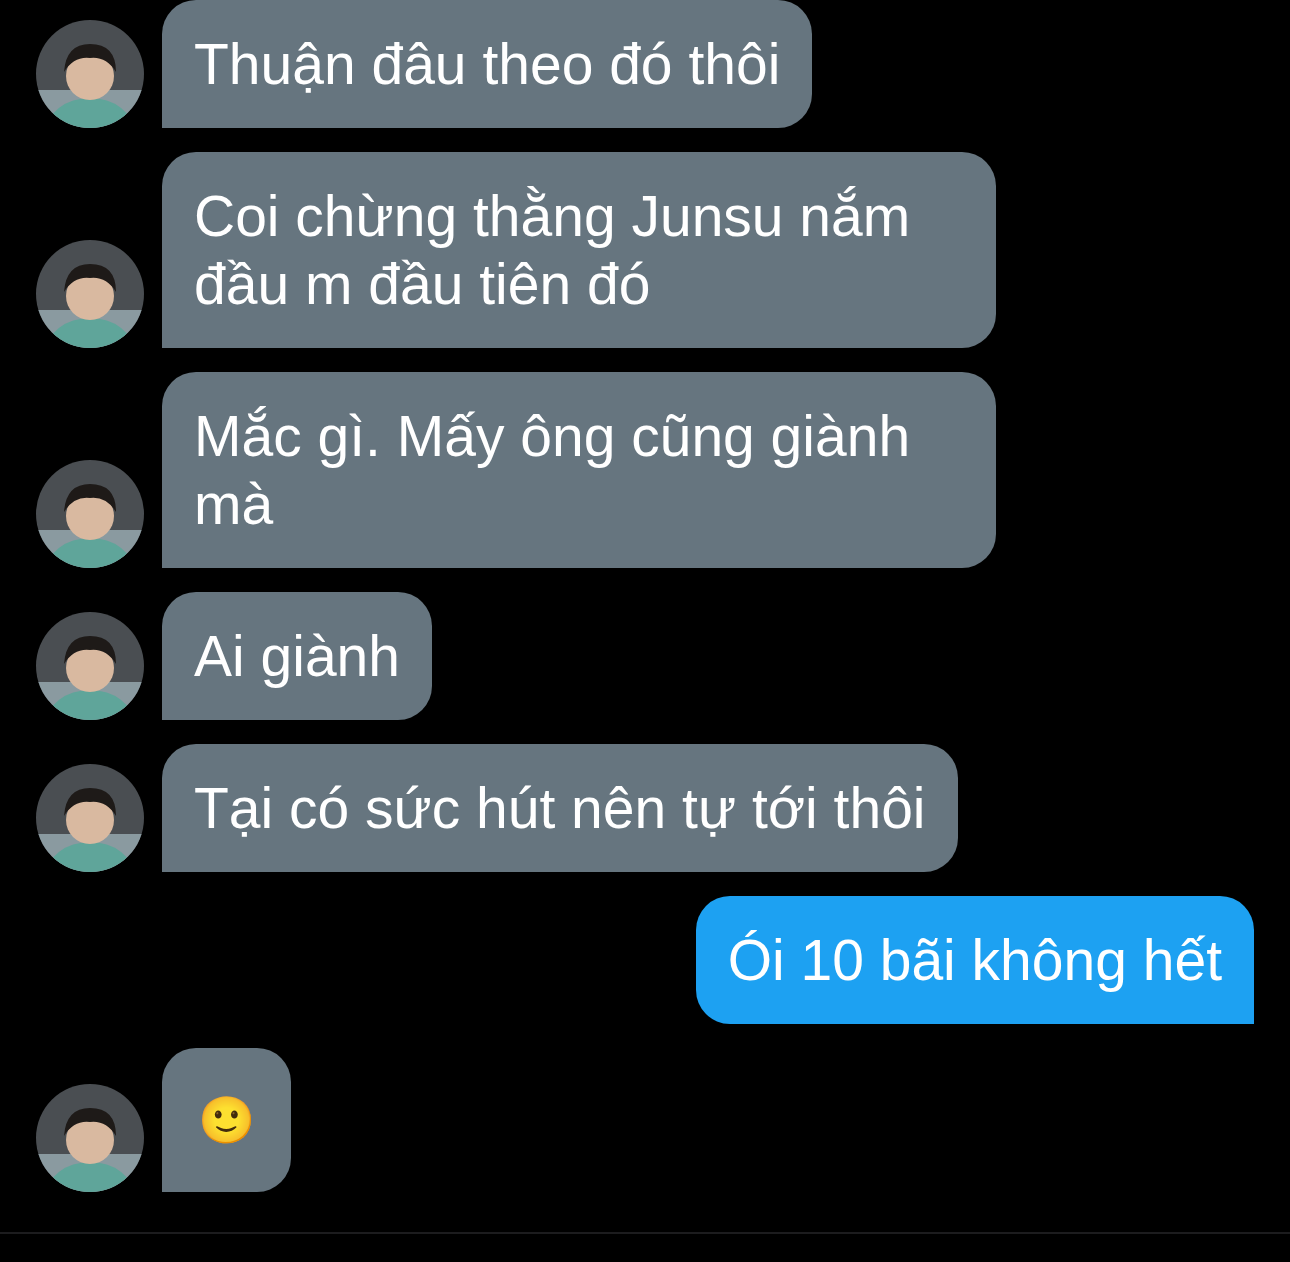  Describe the element at coordinates (226, 1120) in the screenshot. I see `emoji-message: 🙂` at that location.